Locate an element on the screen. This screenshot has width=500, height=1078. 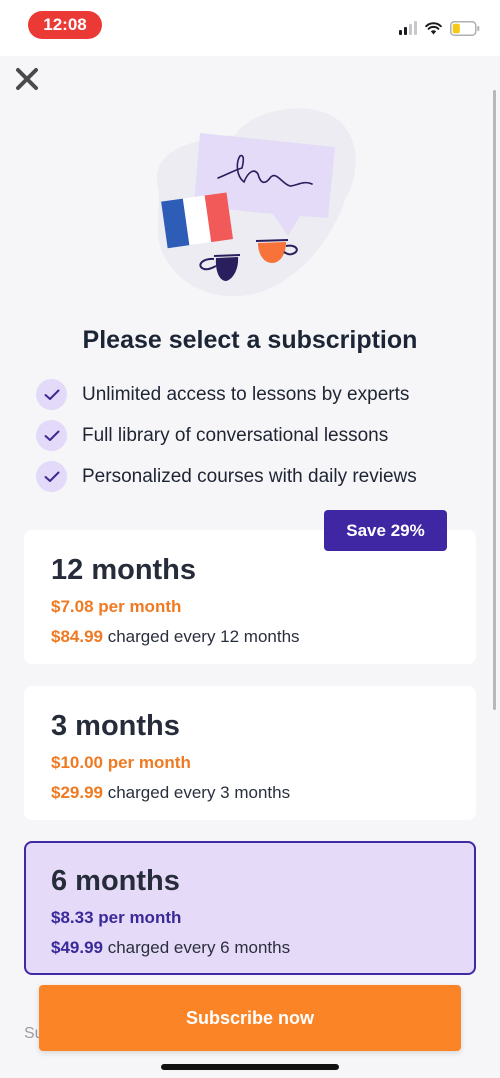
feature-label: Unlimited access to lessons by experts is located at coordinates (246, 394).